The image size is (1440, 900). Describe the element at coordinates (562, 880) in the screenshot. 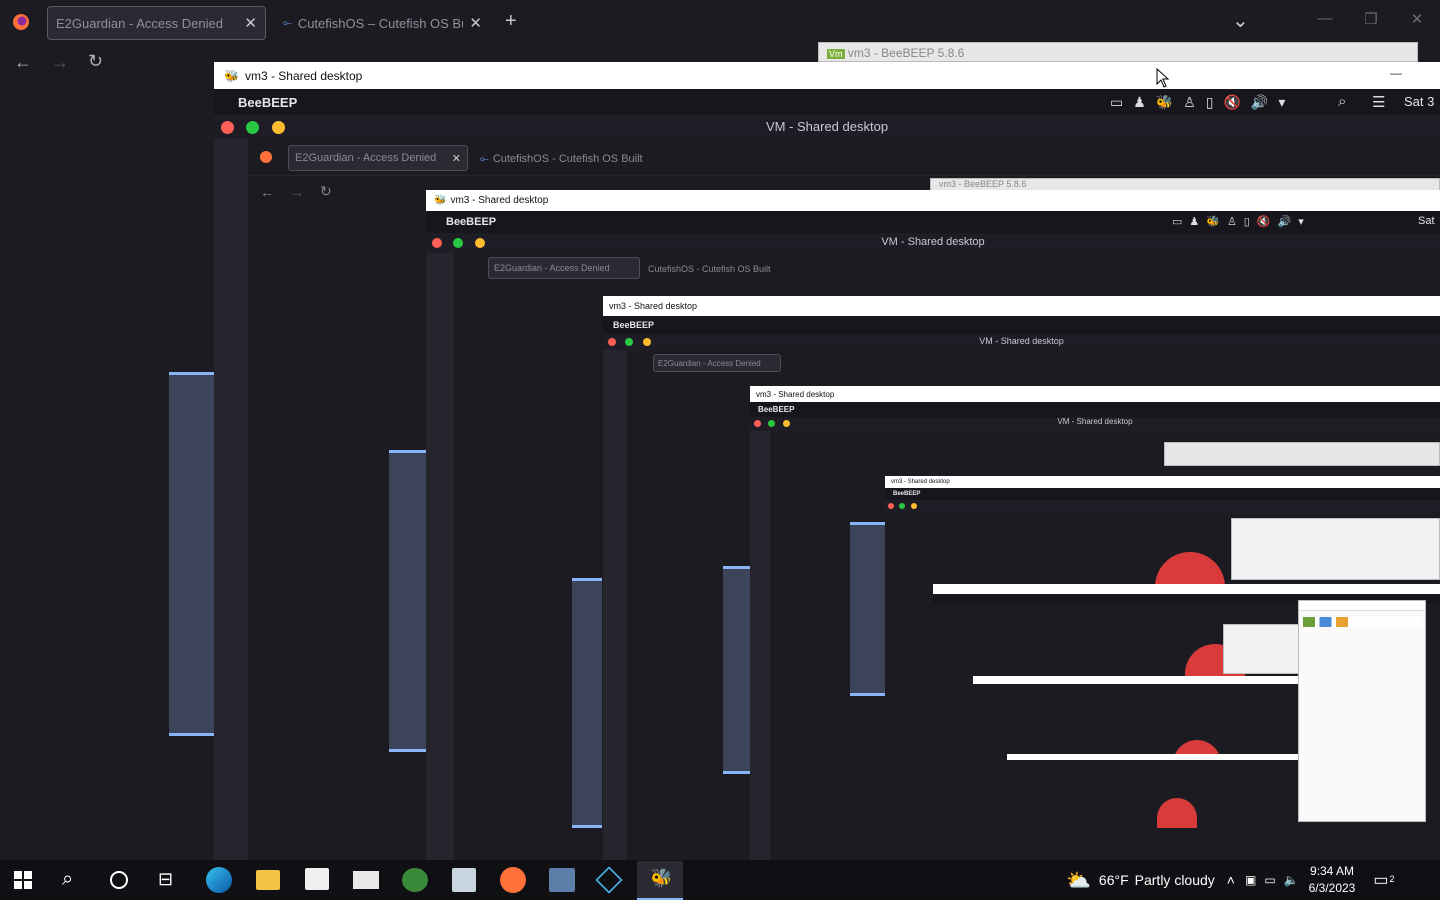

I see `vm-viewer-icon` at that location.